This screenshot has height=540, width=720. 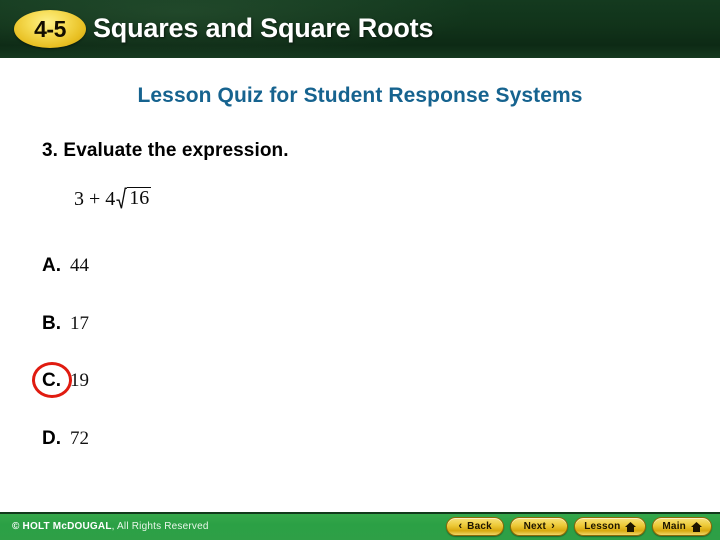 What do you see at coordinates (79, 323) in the screenshot?
I see `option-value-b: 17` at bounding box center [79, 323].